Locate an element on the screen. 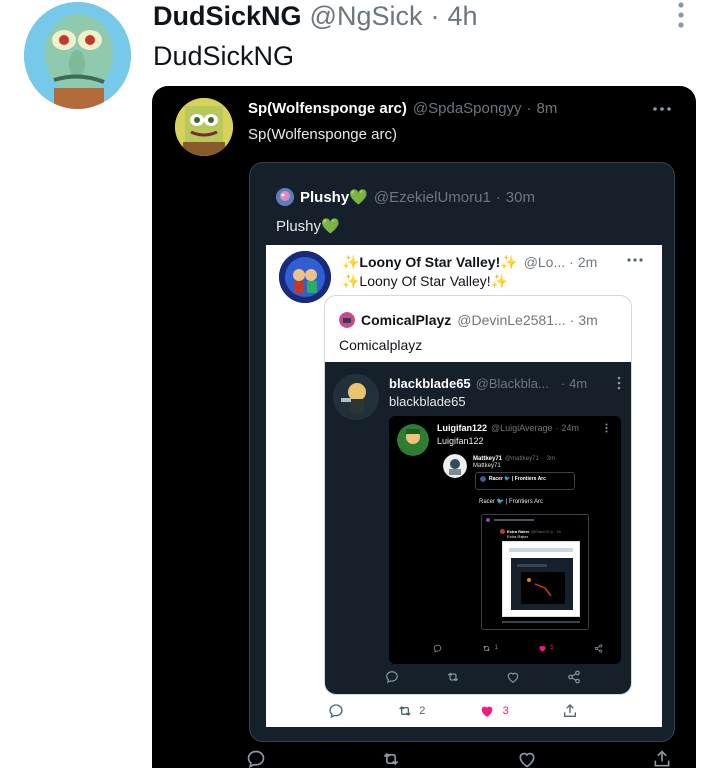 This screenshot has width=706, height=768. timestamp: 2m is located at coordinates (587, 262).